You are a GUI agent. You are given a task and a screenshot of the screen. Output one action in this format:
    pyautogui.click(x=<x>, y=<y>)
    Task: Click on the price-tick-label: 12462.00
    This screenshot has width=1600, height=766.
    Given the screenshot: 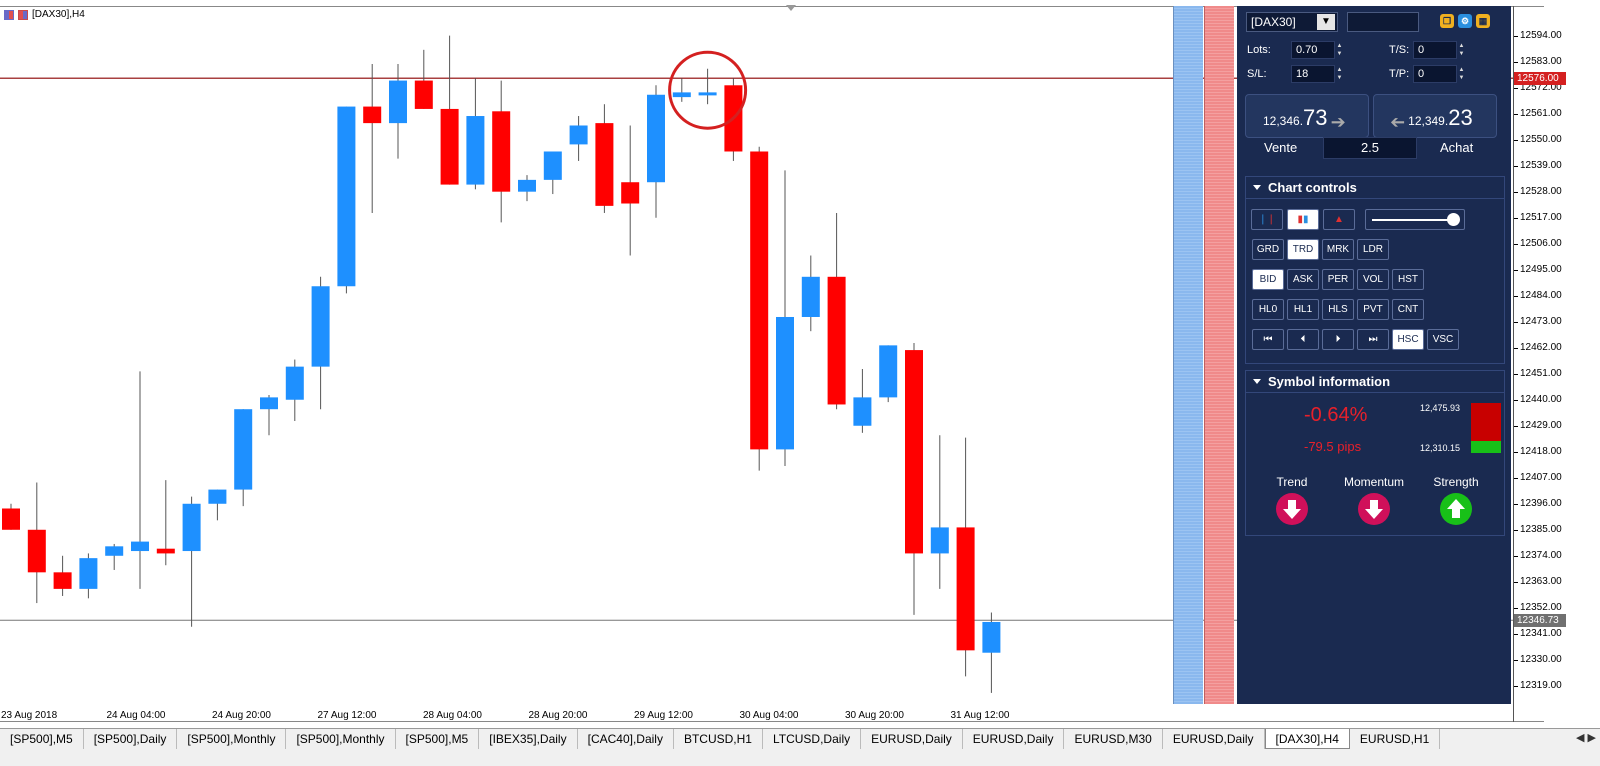 What is the action you would take?
    pyautogui.click(x=1538, y=347)
    